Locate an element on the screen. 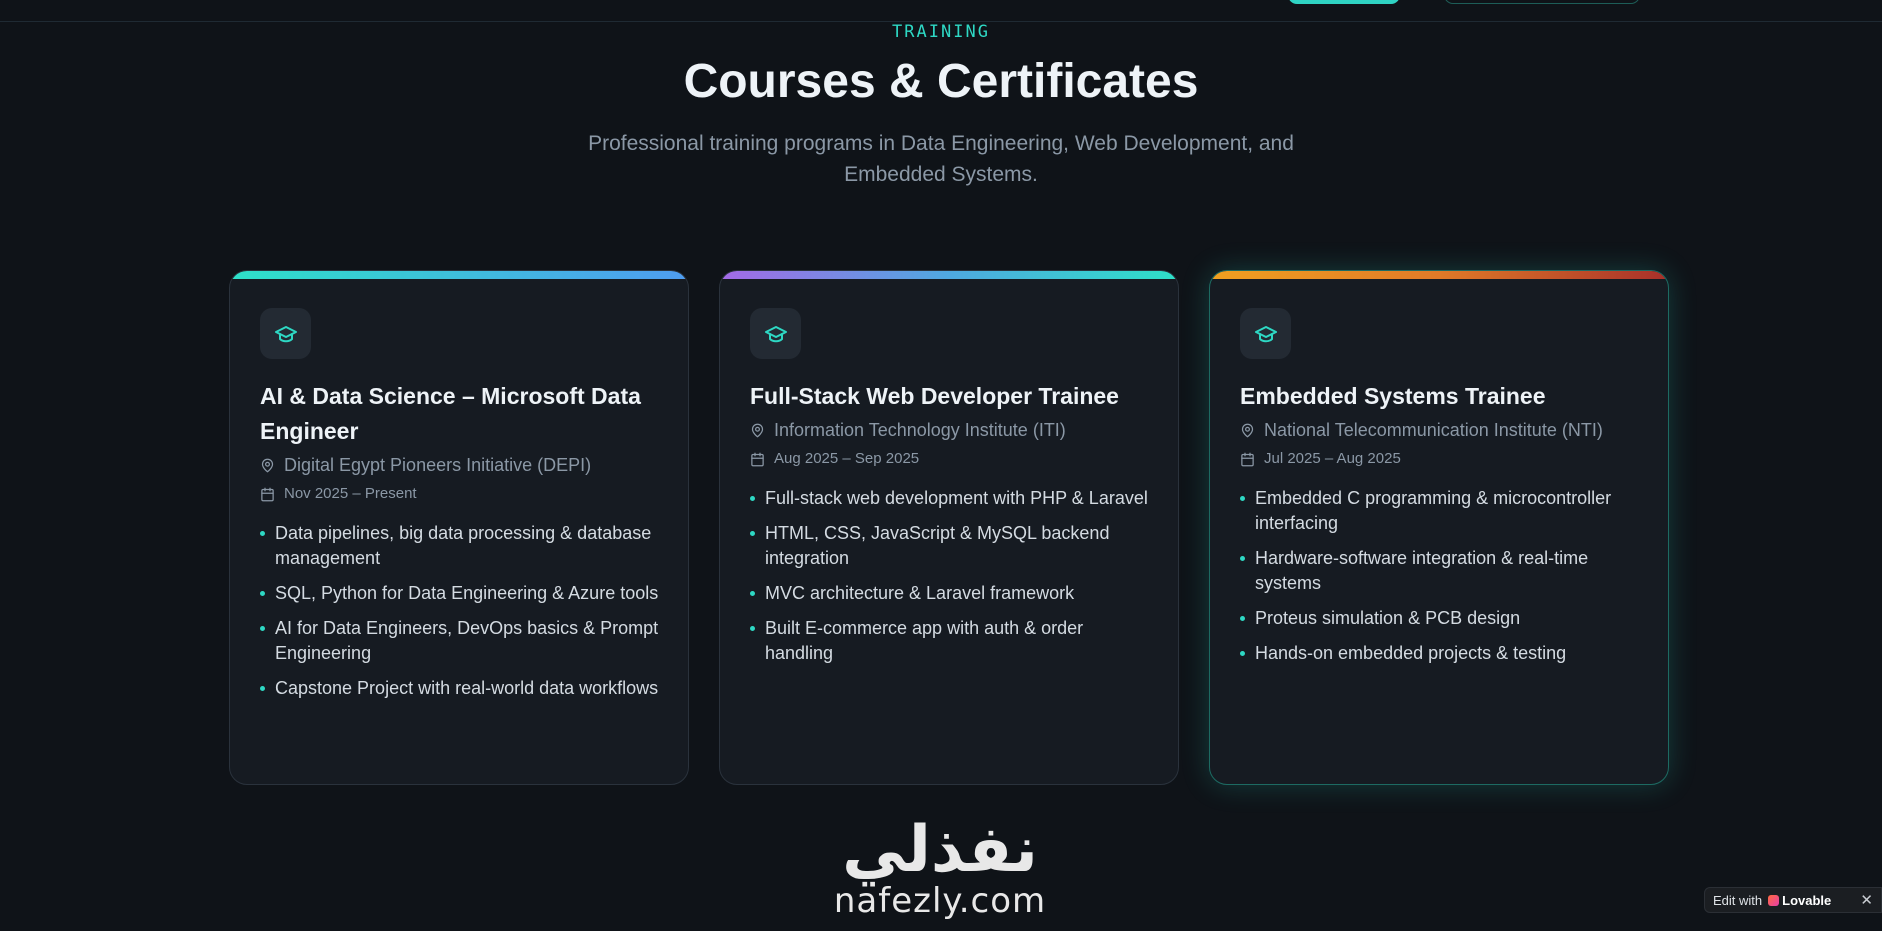 The height and width of the screenshot is (931, 1882). card-organization: Information Technology Institute (ITI) is located at coordinates (950, 430).